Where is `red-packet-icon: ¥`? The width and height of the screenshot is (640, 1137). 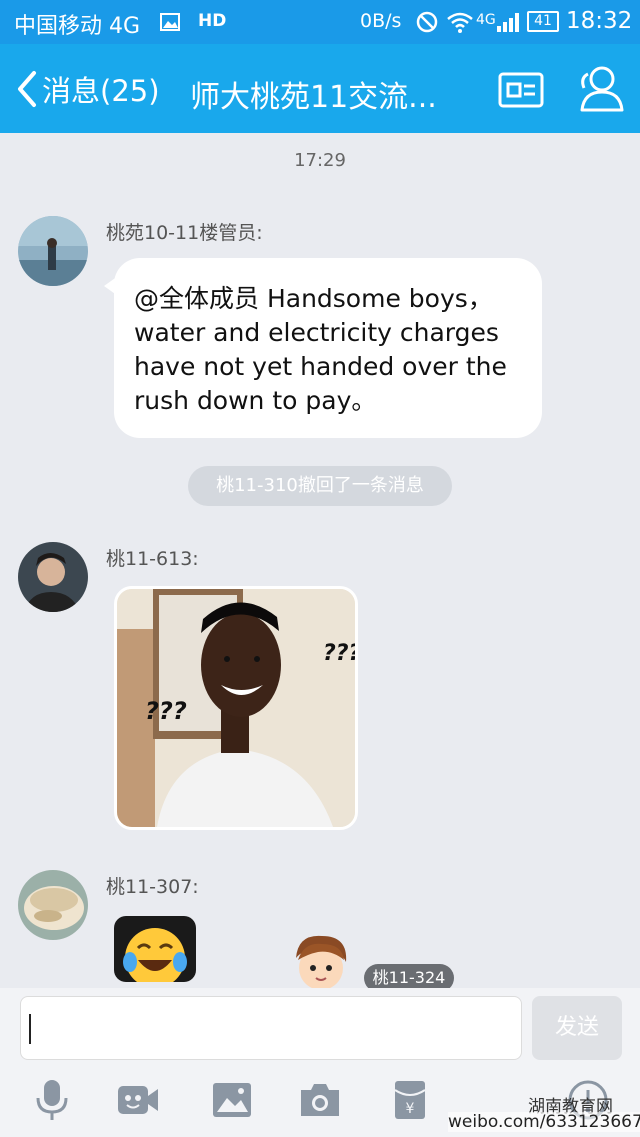 red-packet-icon: ¥ is located at coordinates (410, 1100).